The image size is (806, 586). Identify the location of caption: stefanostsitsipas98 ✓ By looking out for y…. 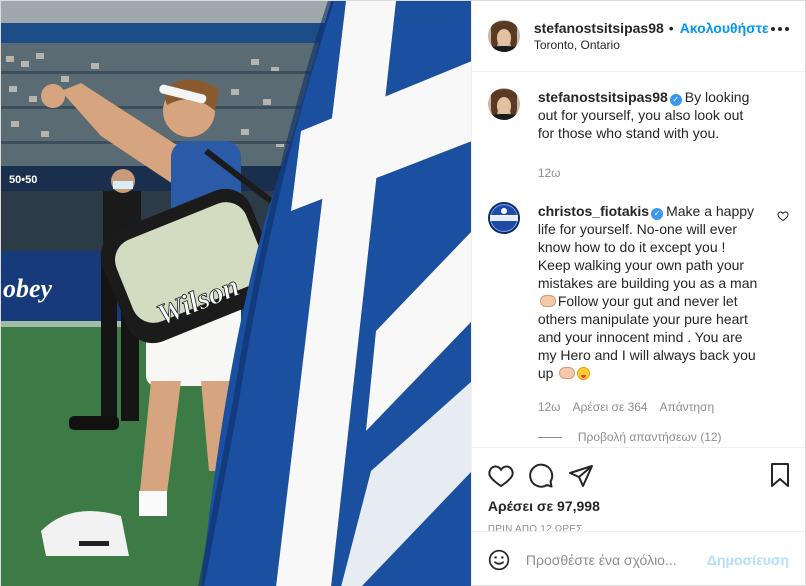
(638, 135).